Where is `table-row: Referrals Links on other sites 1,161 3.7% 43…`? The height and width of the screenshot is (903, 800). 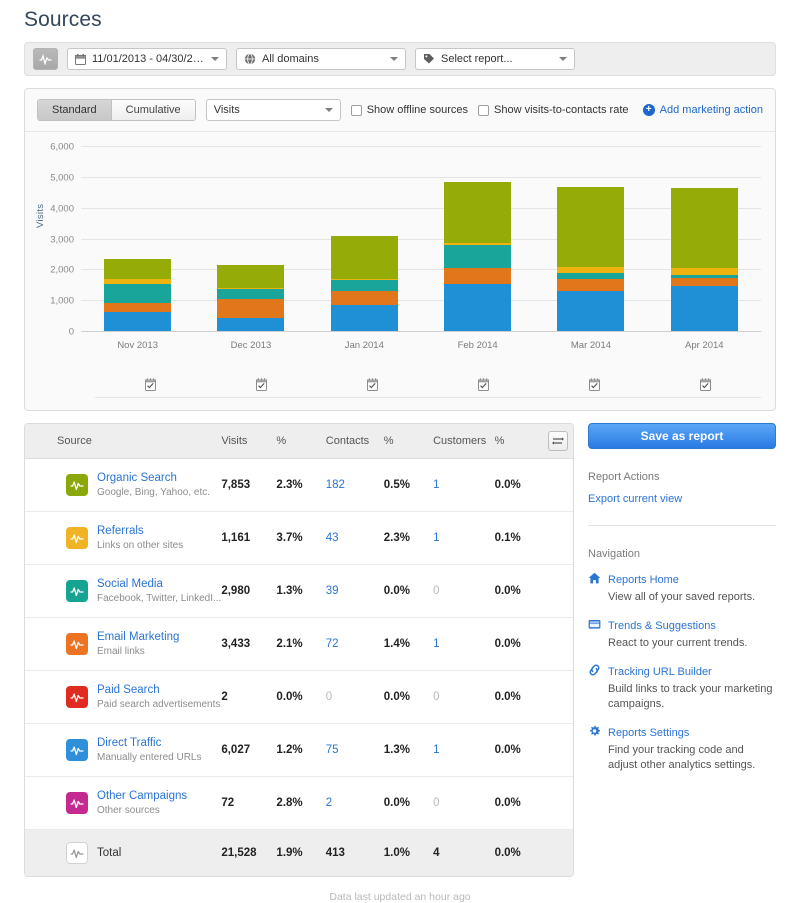
table-row: Referrals Links on other sites 1,161 3.7% 43… is located at coordinates (299, 538).